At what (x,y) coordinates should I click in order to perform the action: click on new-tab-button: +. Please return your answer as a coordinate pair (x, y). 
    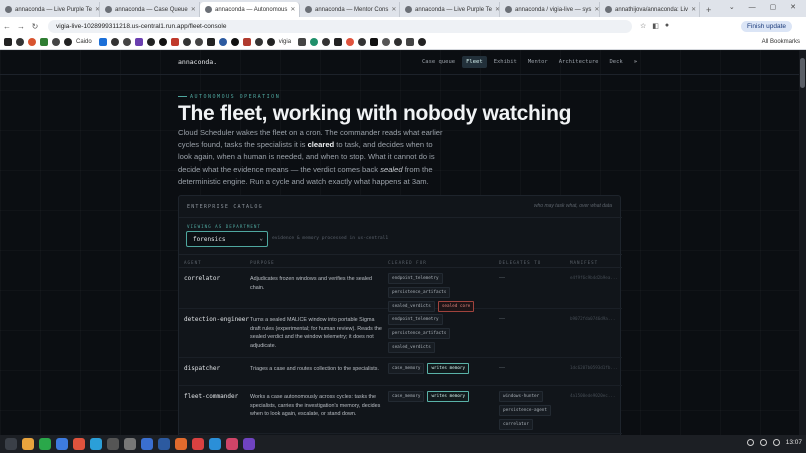
    Looking at the image, I should click on (708, 9).